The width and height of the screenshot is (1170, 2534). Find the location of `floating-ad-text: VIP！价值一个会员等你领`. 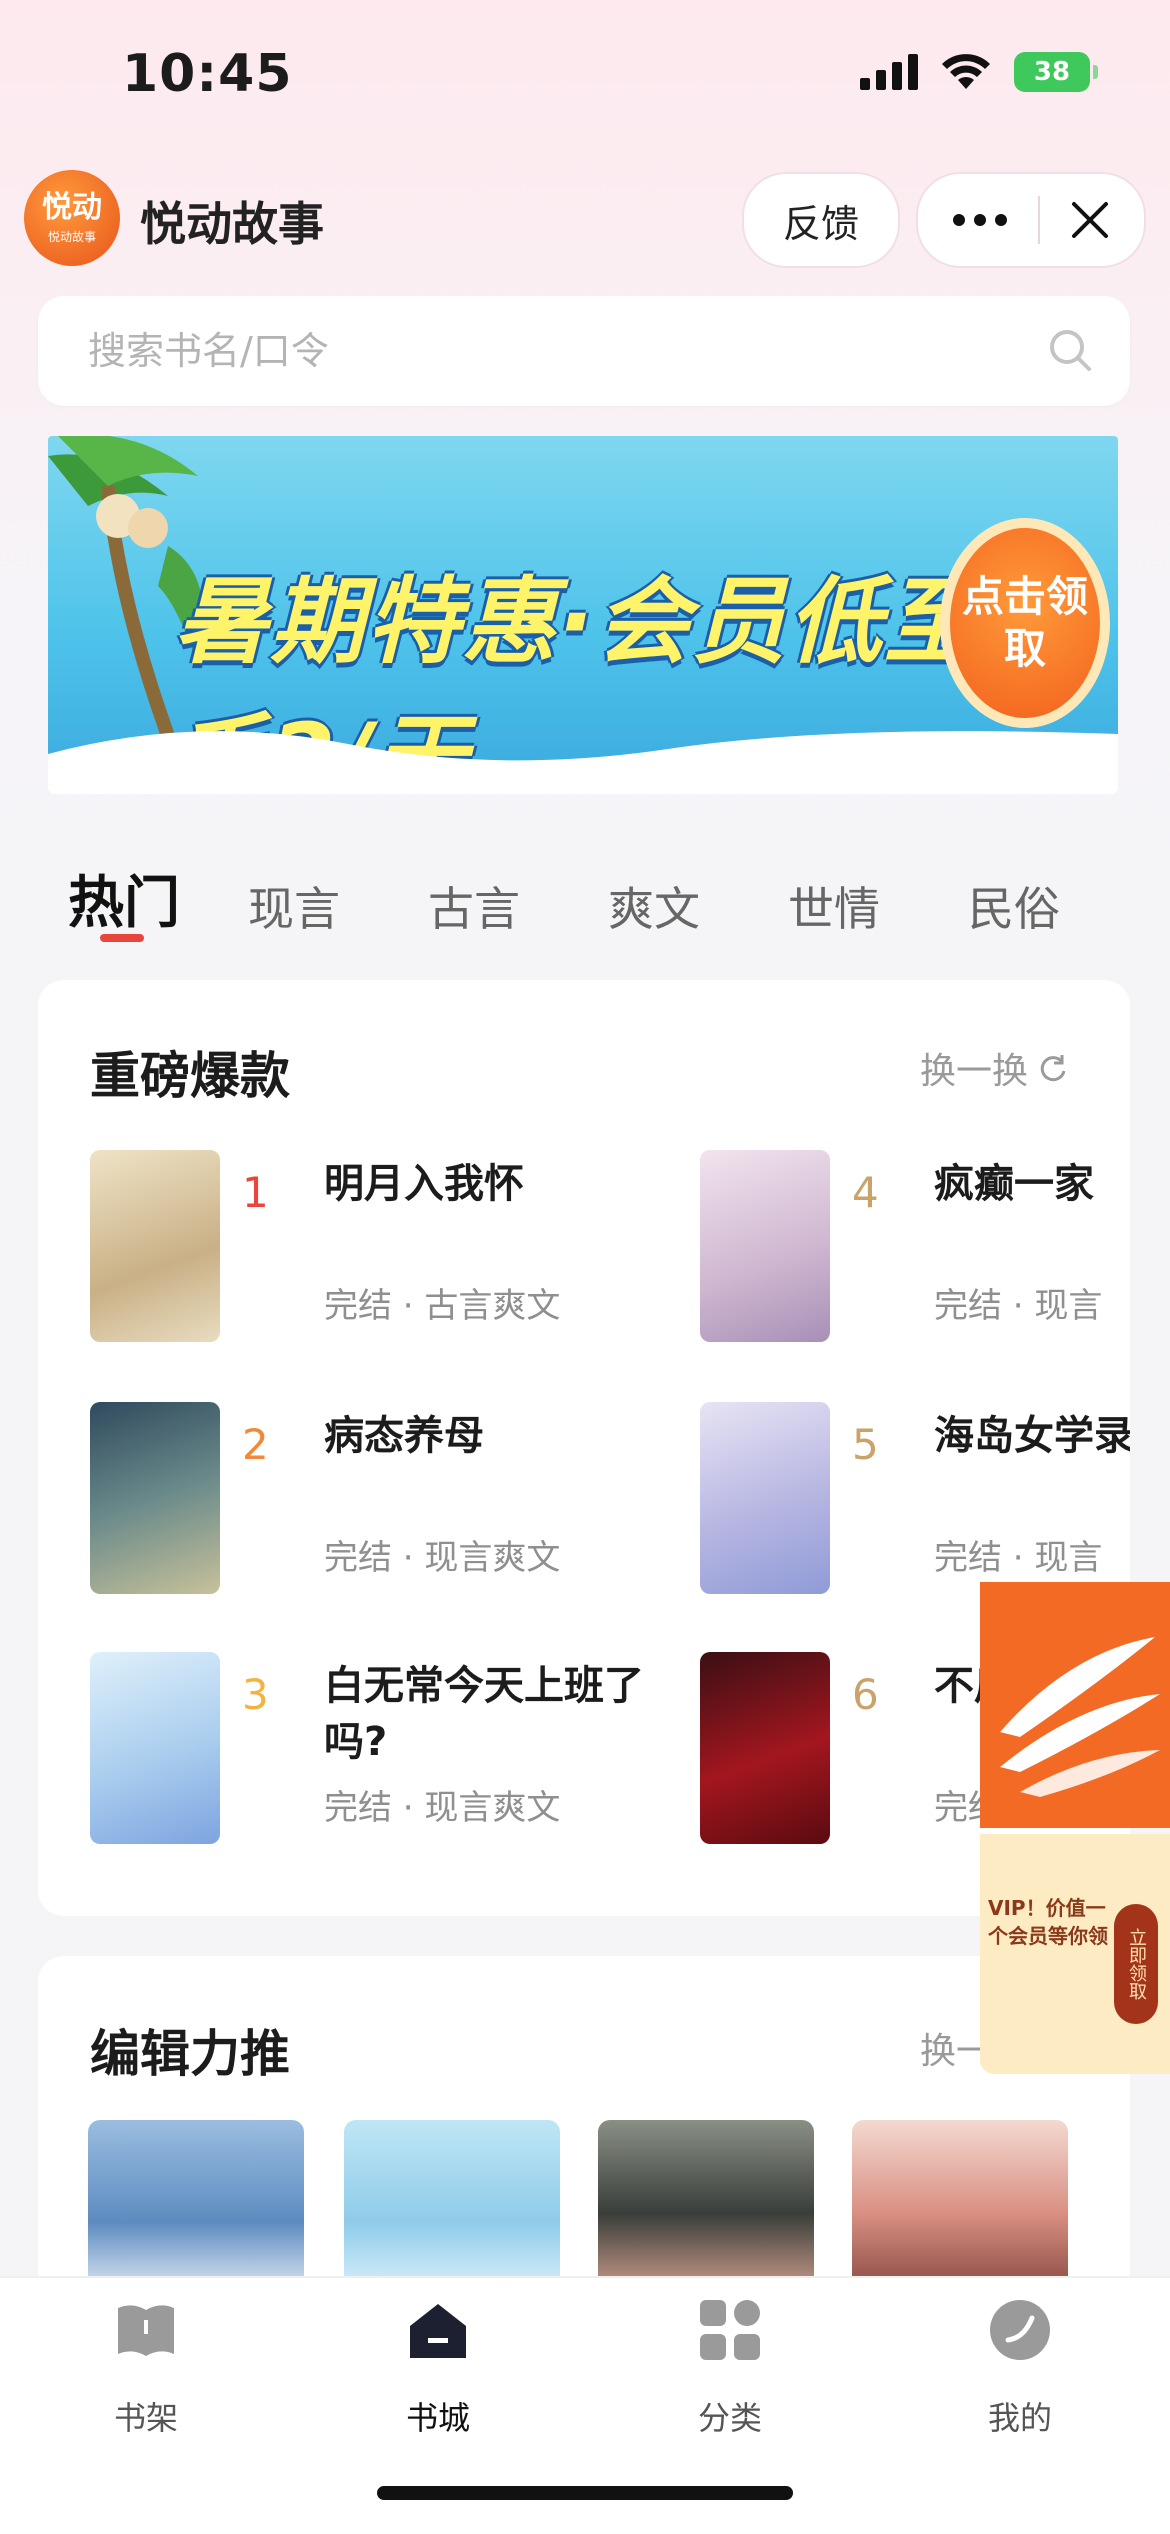

floating-ad-text: VIP！价值一个会员等你领 is located at coordinates (1048, 1922).